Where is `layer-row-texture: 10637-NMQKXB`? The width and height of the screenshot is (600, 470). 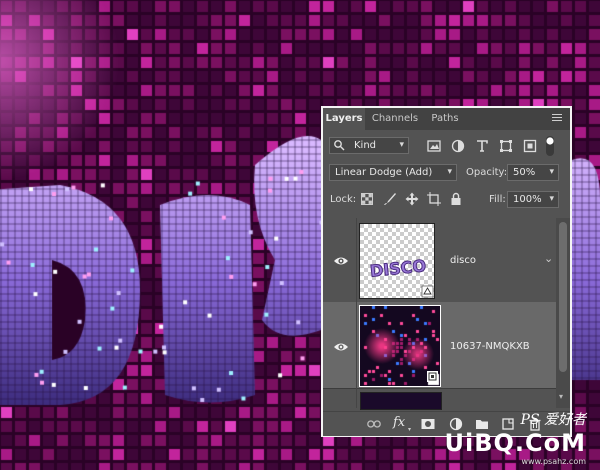 layer-row-texture: 10637-NMQKXB is located at coordinates (439, 345).